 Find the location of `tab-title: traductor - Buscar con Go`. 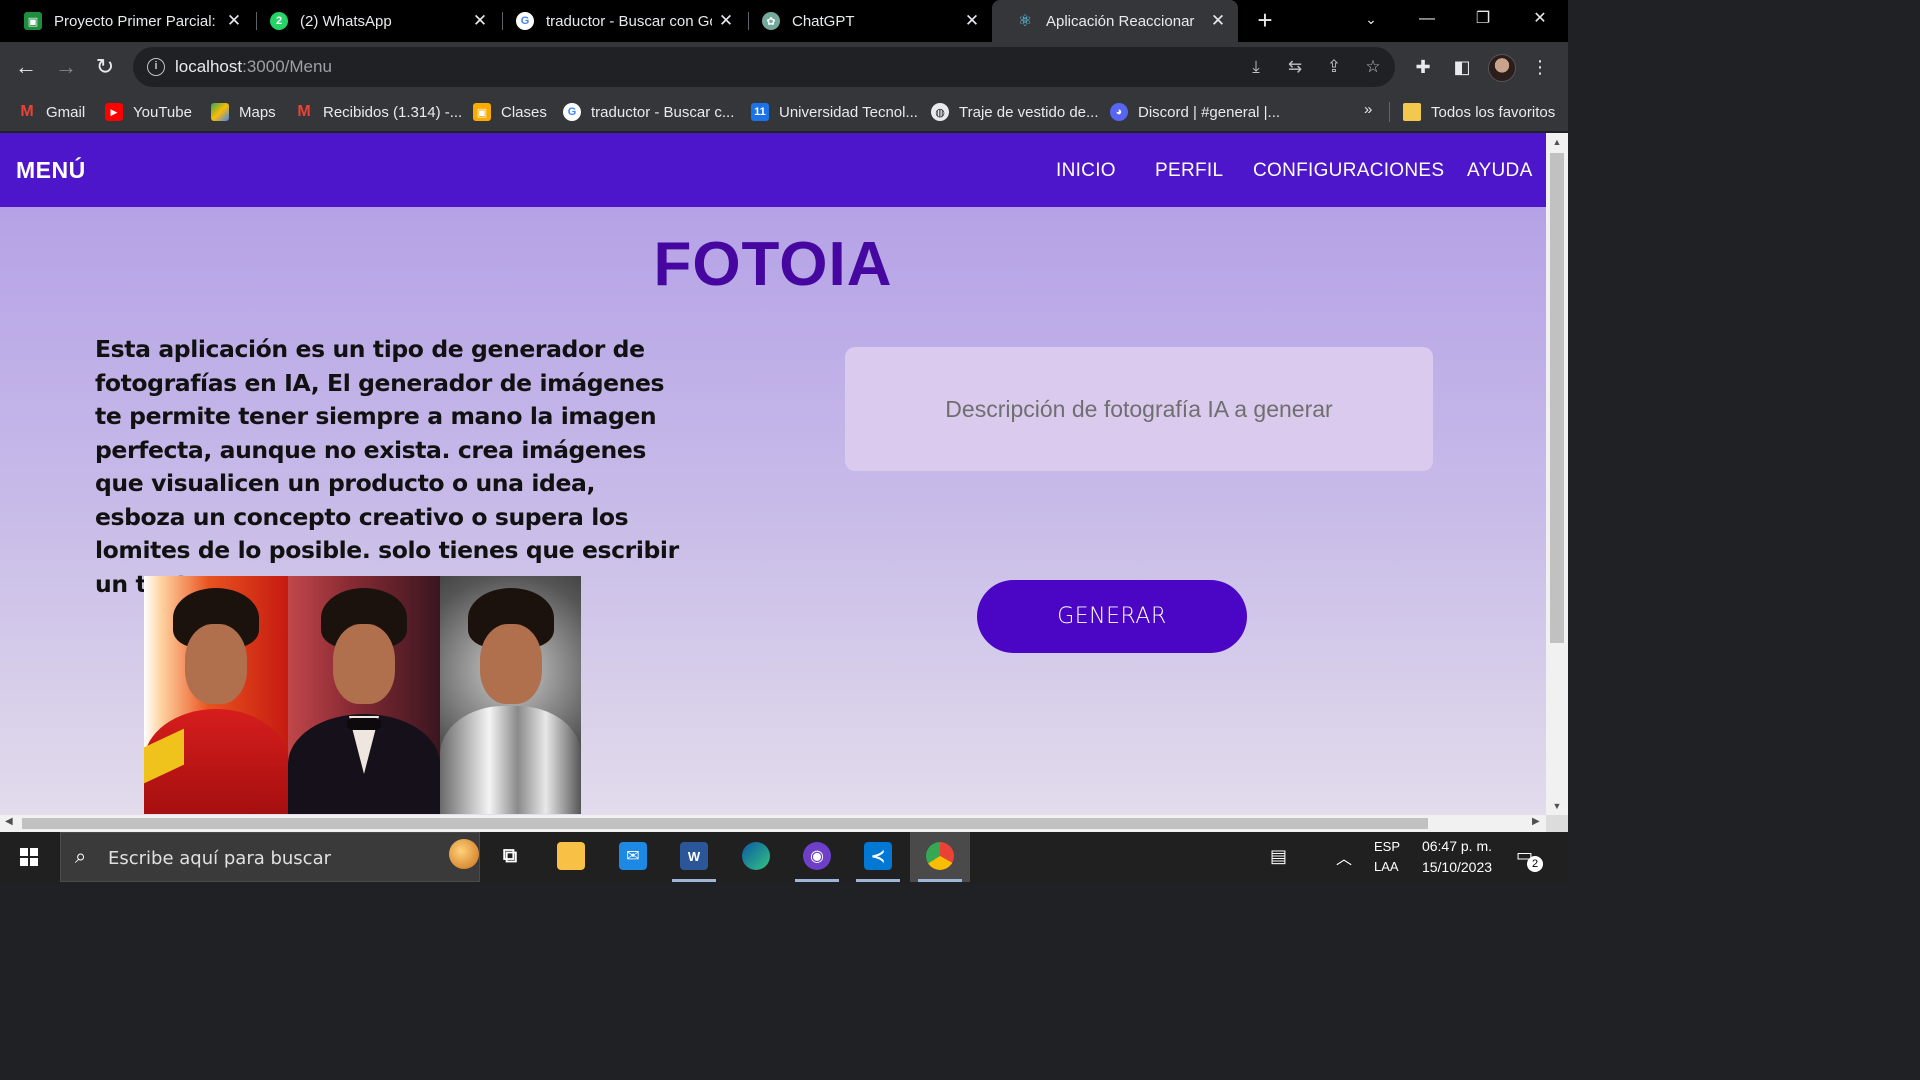

tab-title: traductor - Buscar con Go is located at coordinates (629, 21).